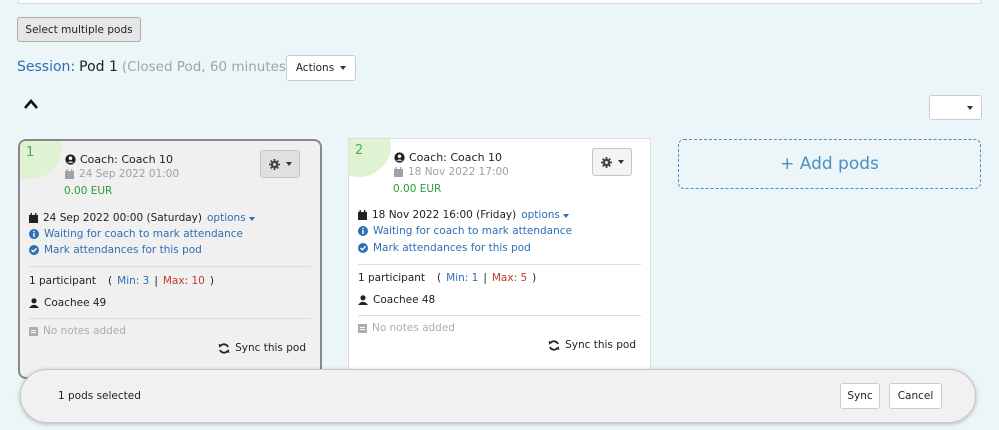 This screenshot has width=999, height=430. What do you see at coordinates (31, 104) in the screenshot?
I see `chevron-up-icon` at bounding box center [31, 104].